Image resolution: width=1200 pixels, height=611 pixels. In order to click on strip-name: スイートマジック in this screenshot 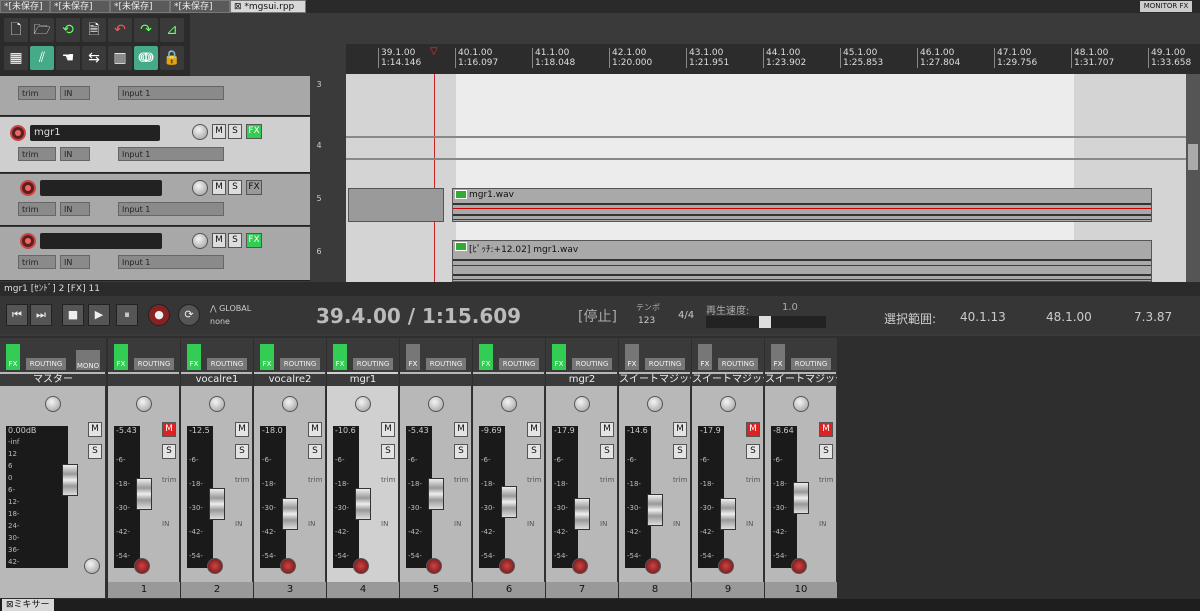, I will do `click(801, 380)`.